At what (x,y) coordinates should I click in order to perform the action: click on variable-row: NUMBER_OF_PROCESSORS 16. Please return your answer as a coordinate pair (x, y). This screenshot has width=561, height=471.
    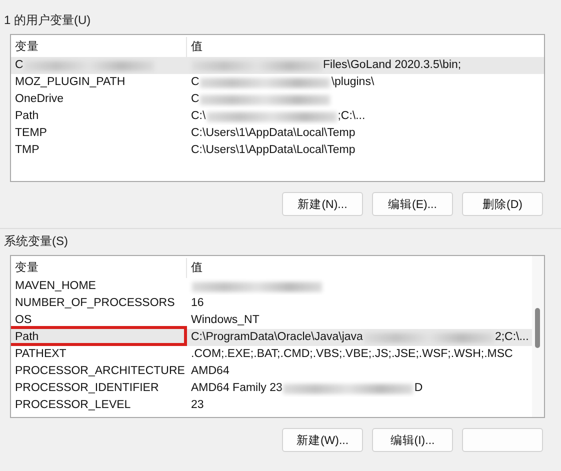
    Looking at the image, I should click on (271, 303).